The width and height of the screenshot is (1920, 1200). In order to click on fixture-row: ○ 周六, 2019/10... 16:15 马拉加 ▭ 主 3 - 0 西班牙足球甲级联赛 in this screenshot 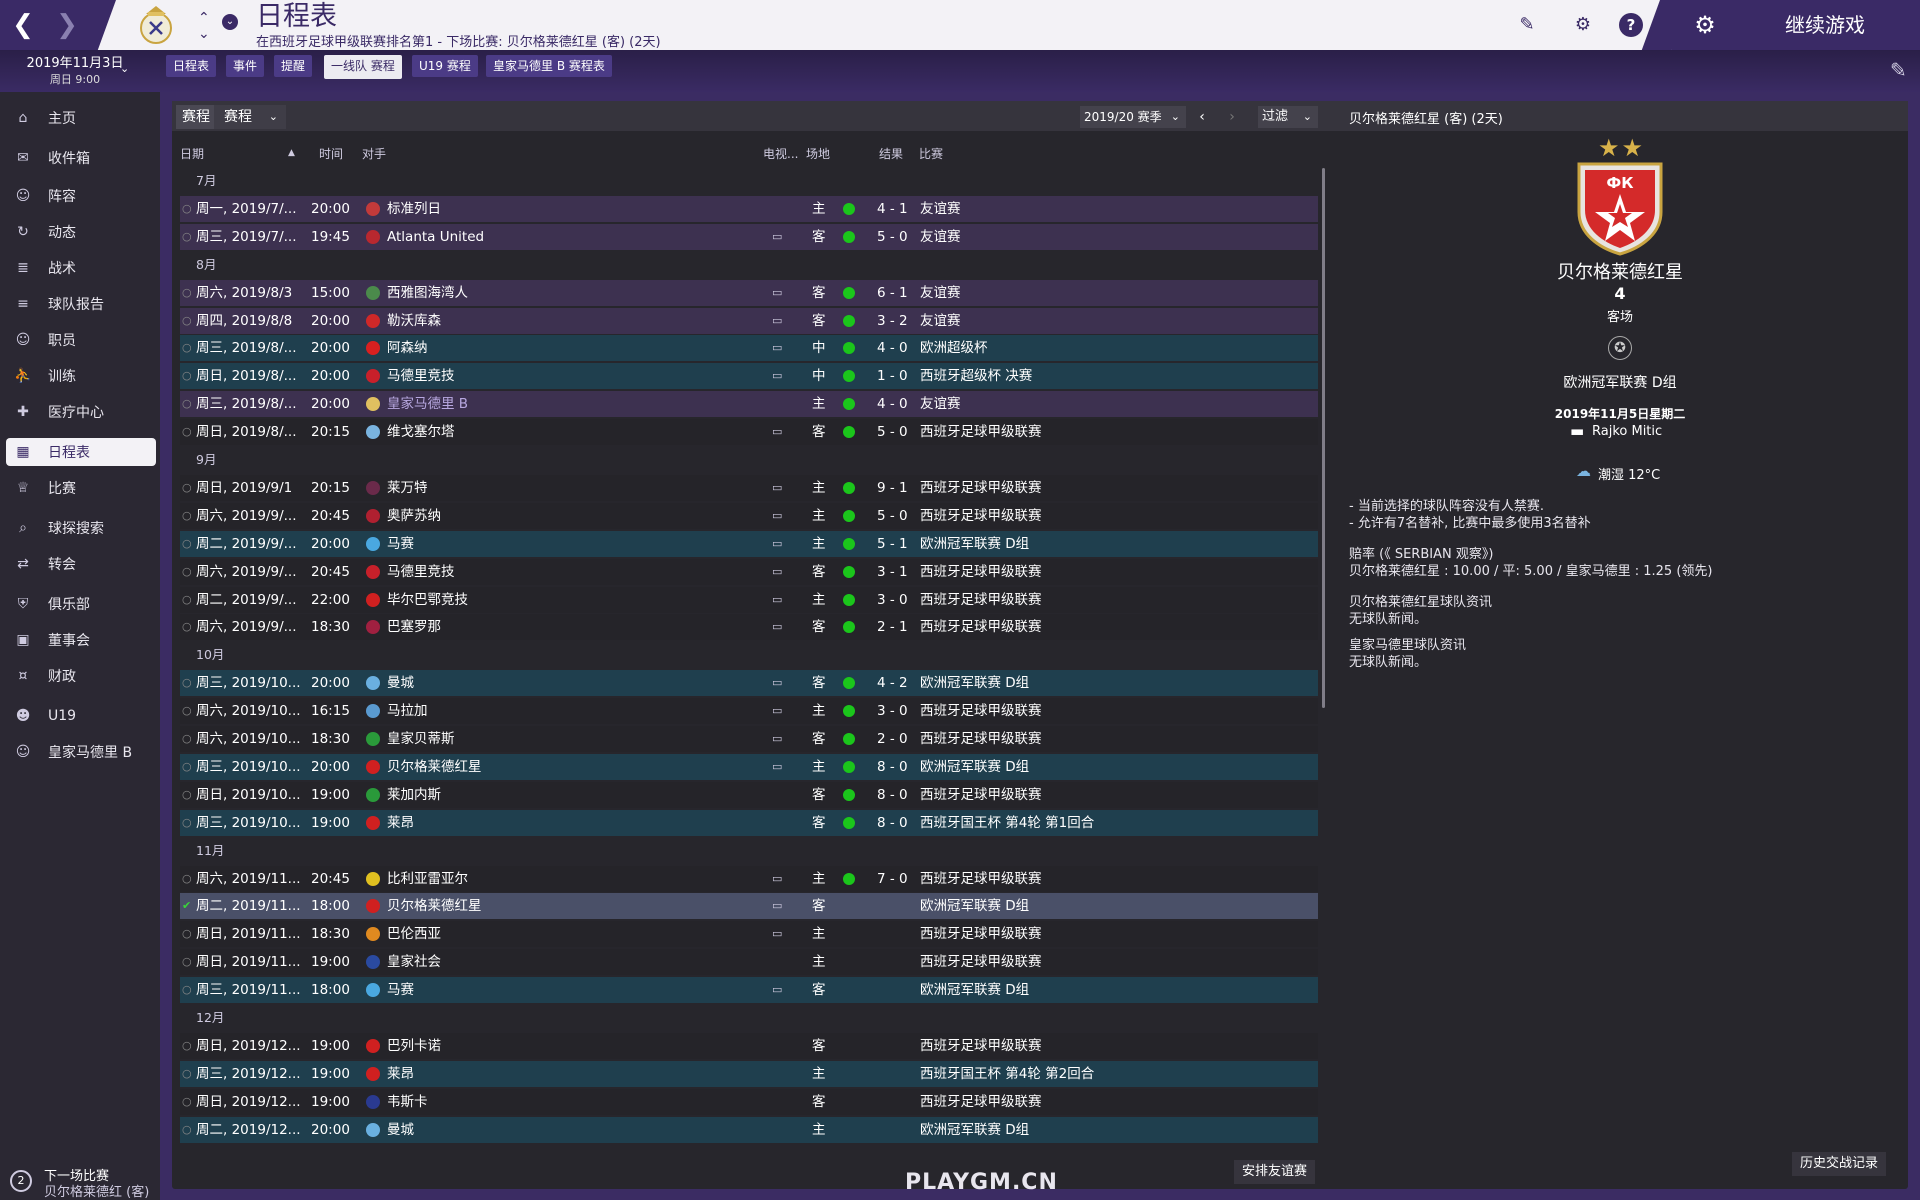, I will do `click(749, 711)`.